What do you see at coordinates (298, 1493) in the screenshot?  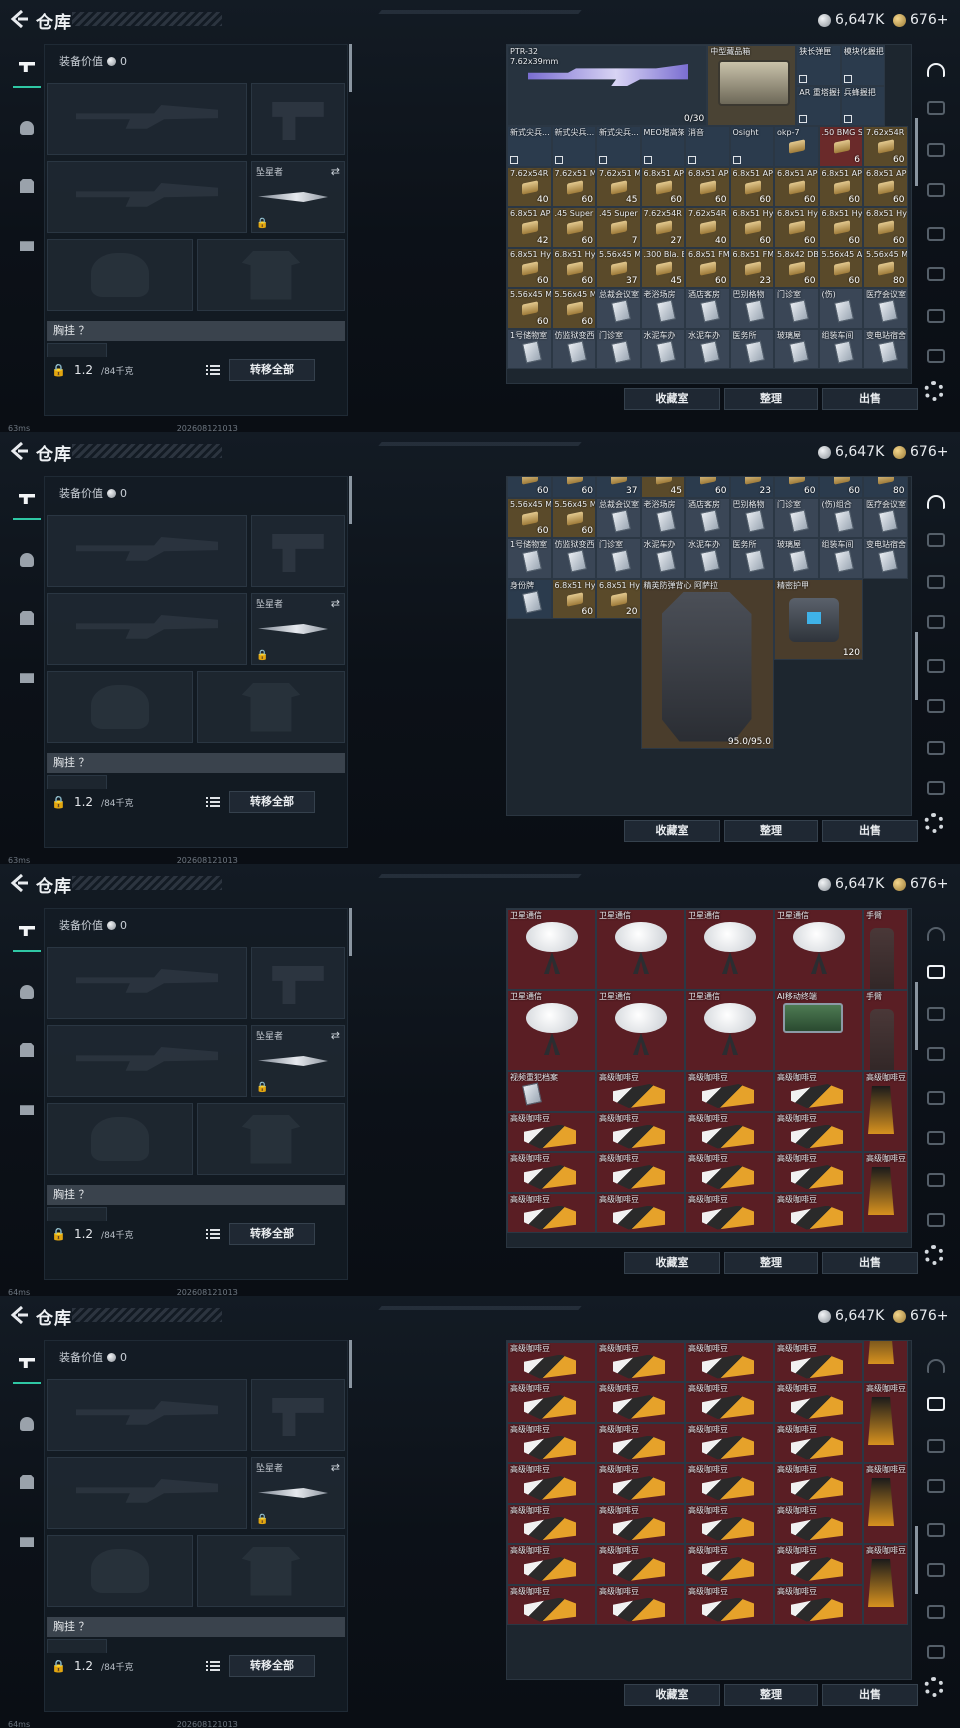 I see `melee-slot: 坠星者 ⇄ 🔒` at bounding box center [298, 1493].